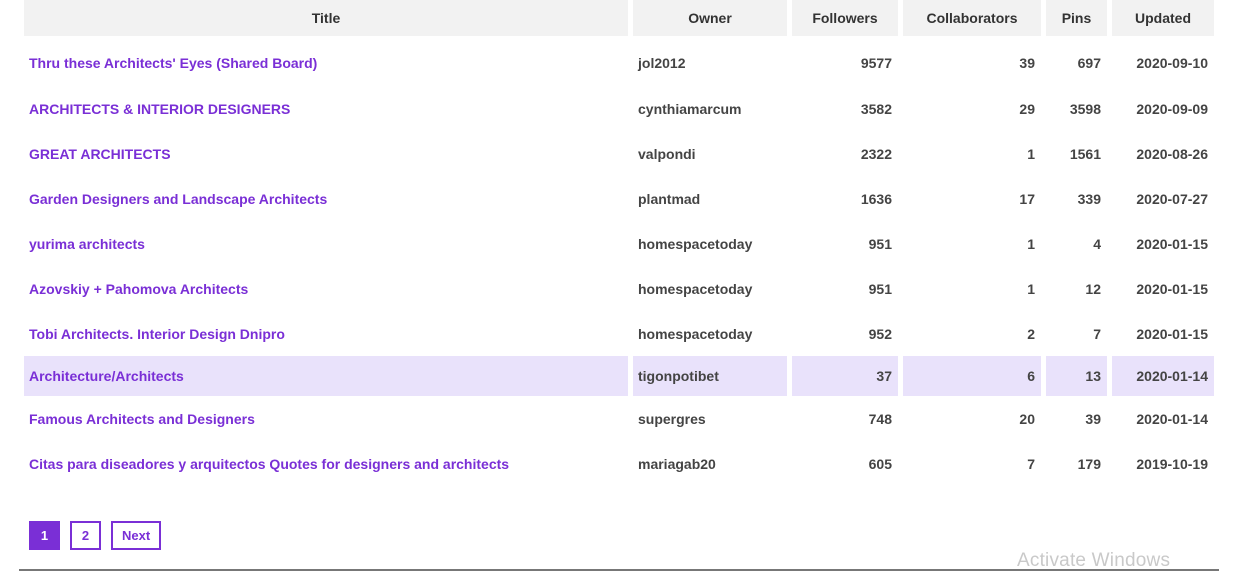 This screenshot has height=574, width=1253. Describe the element at coordinates (1076, 18) in the screenshot. I see `column-header-pins: Pins` at that location.